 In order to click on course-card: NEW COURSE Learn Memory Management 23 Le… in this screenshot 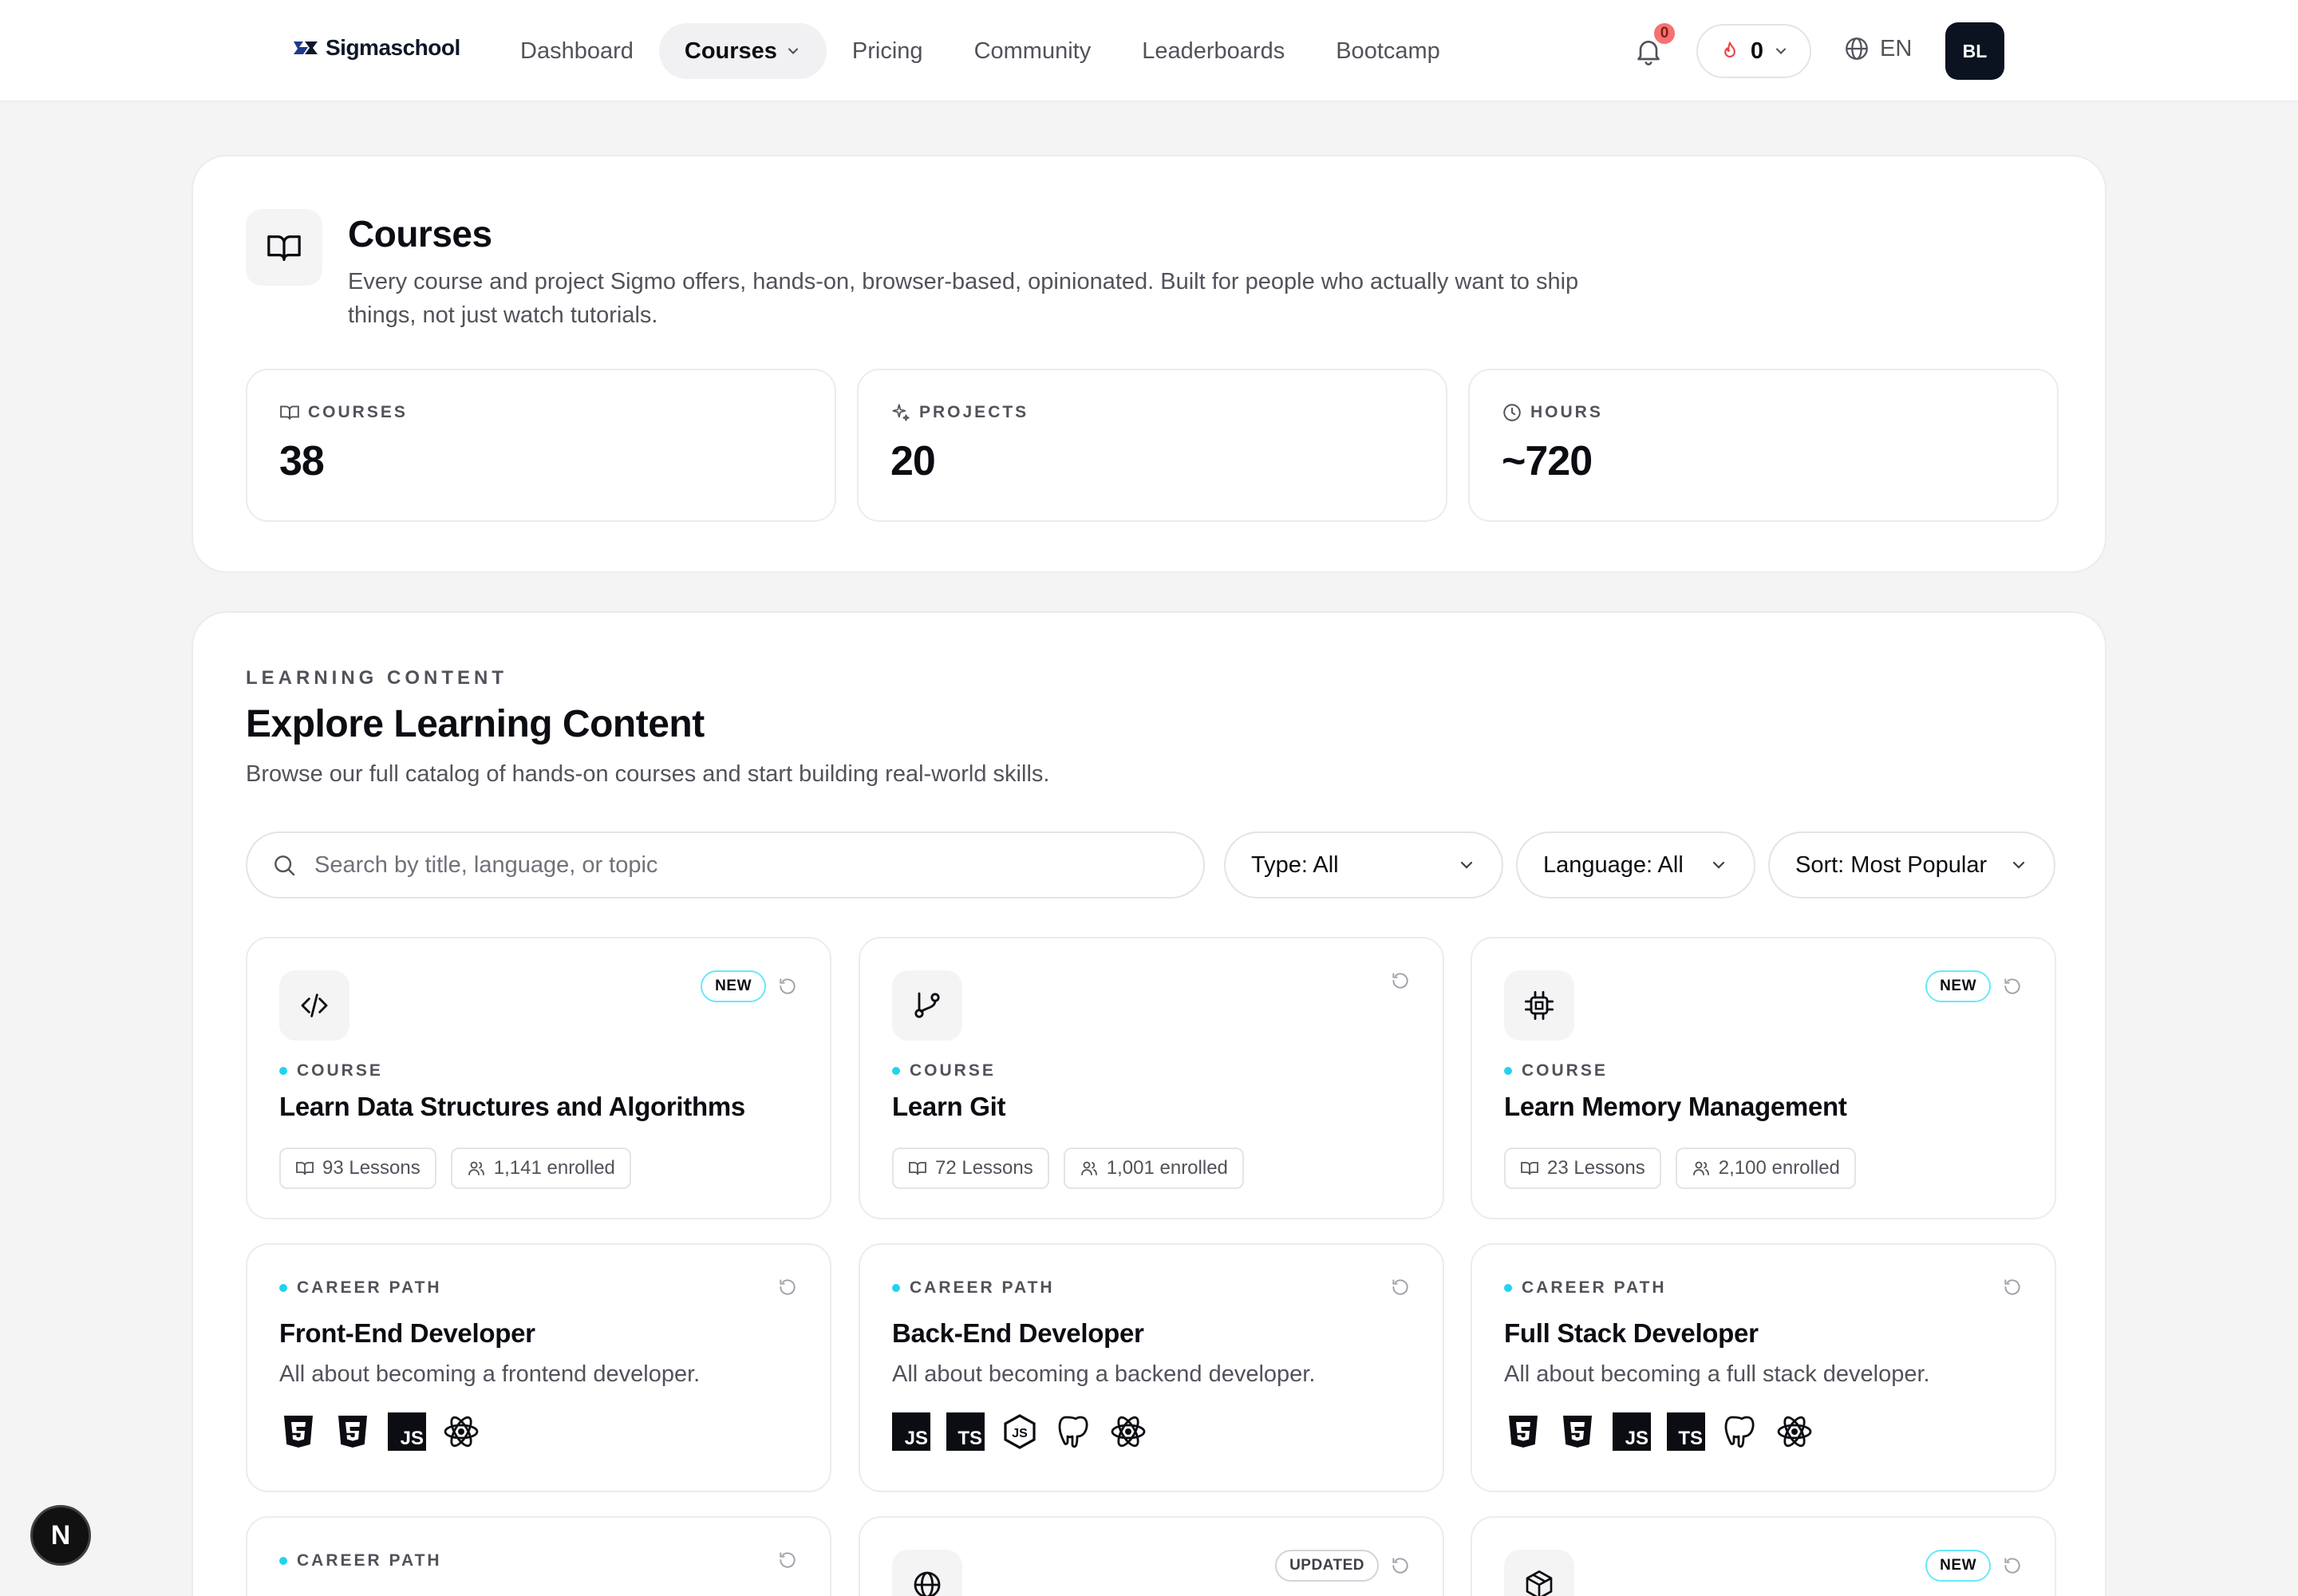, I will do `click(1764, 1078)`.